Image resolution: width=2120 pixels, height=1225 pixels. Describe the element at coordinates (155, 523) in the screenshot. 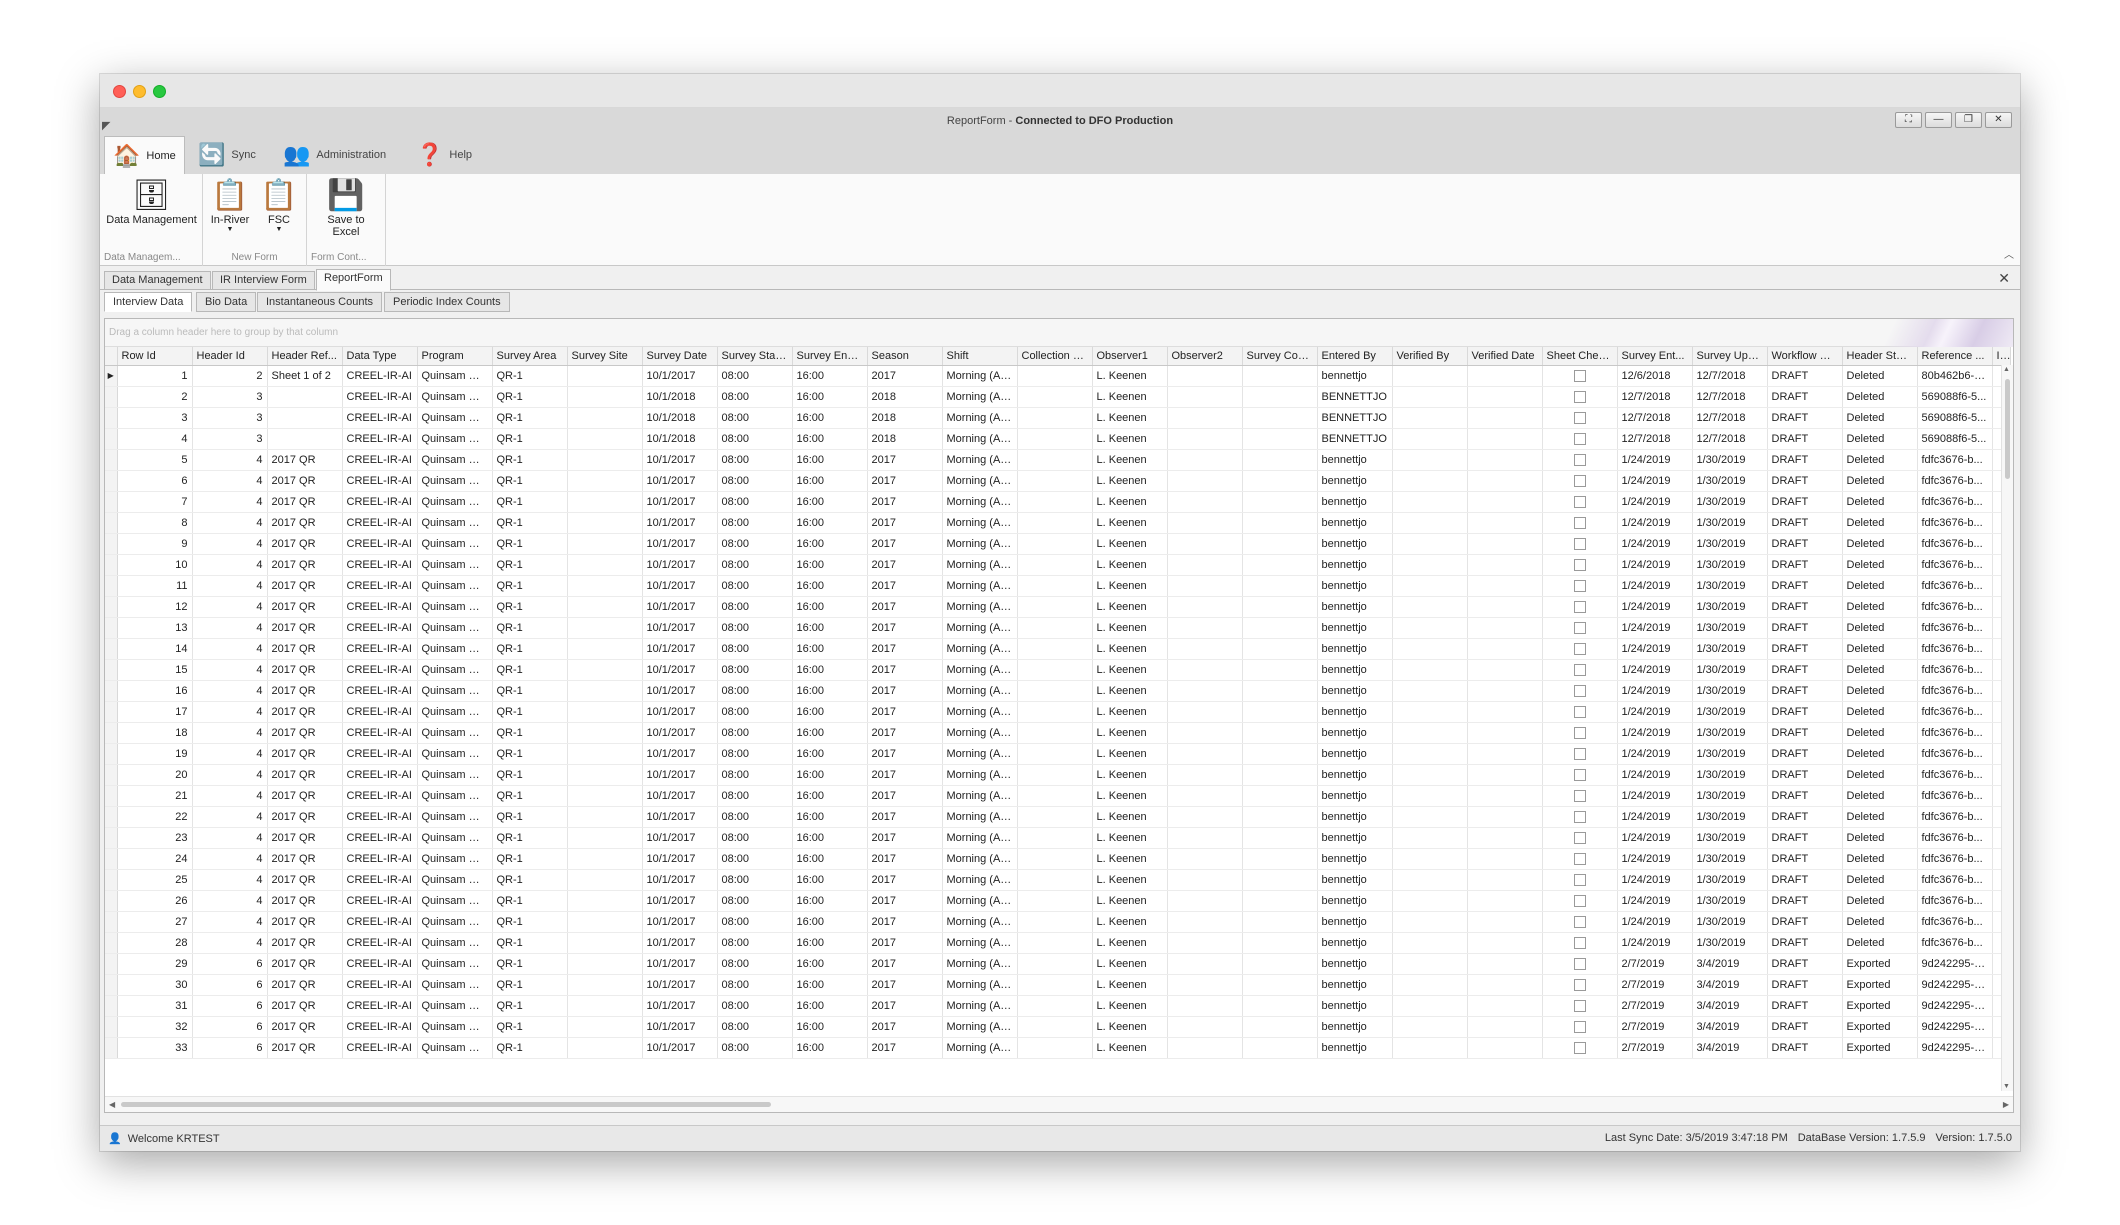

I see `grid-cell: 8` at that location.